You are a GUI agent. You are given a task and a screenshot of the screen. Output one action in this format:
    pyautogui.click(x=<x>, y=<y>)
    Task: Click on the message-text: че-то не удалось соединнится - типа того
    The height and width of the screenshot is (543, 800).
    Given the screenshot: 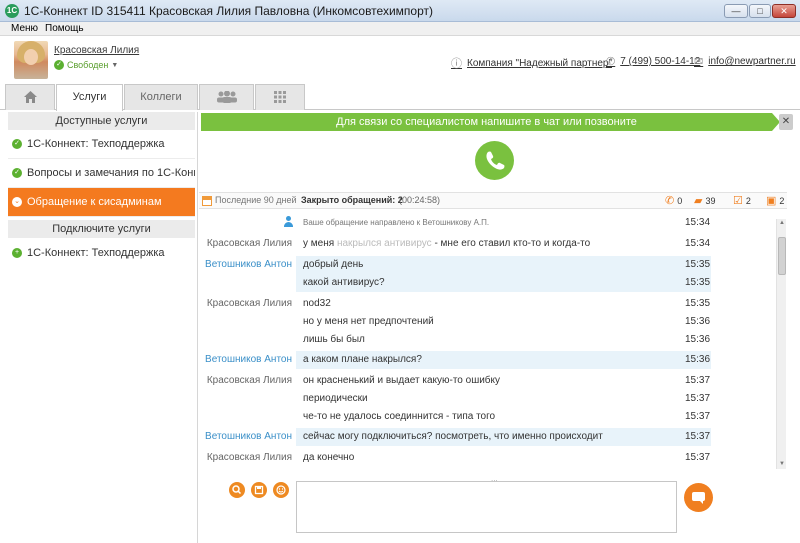 What is the action you would take?
    pyautogui.click(x=399, y=416)
    